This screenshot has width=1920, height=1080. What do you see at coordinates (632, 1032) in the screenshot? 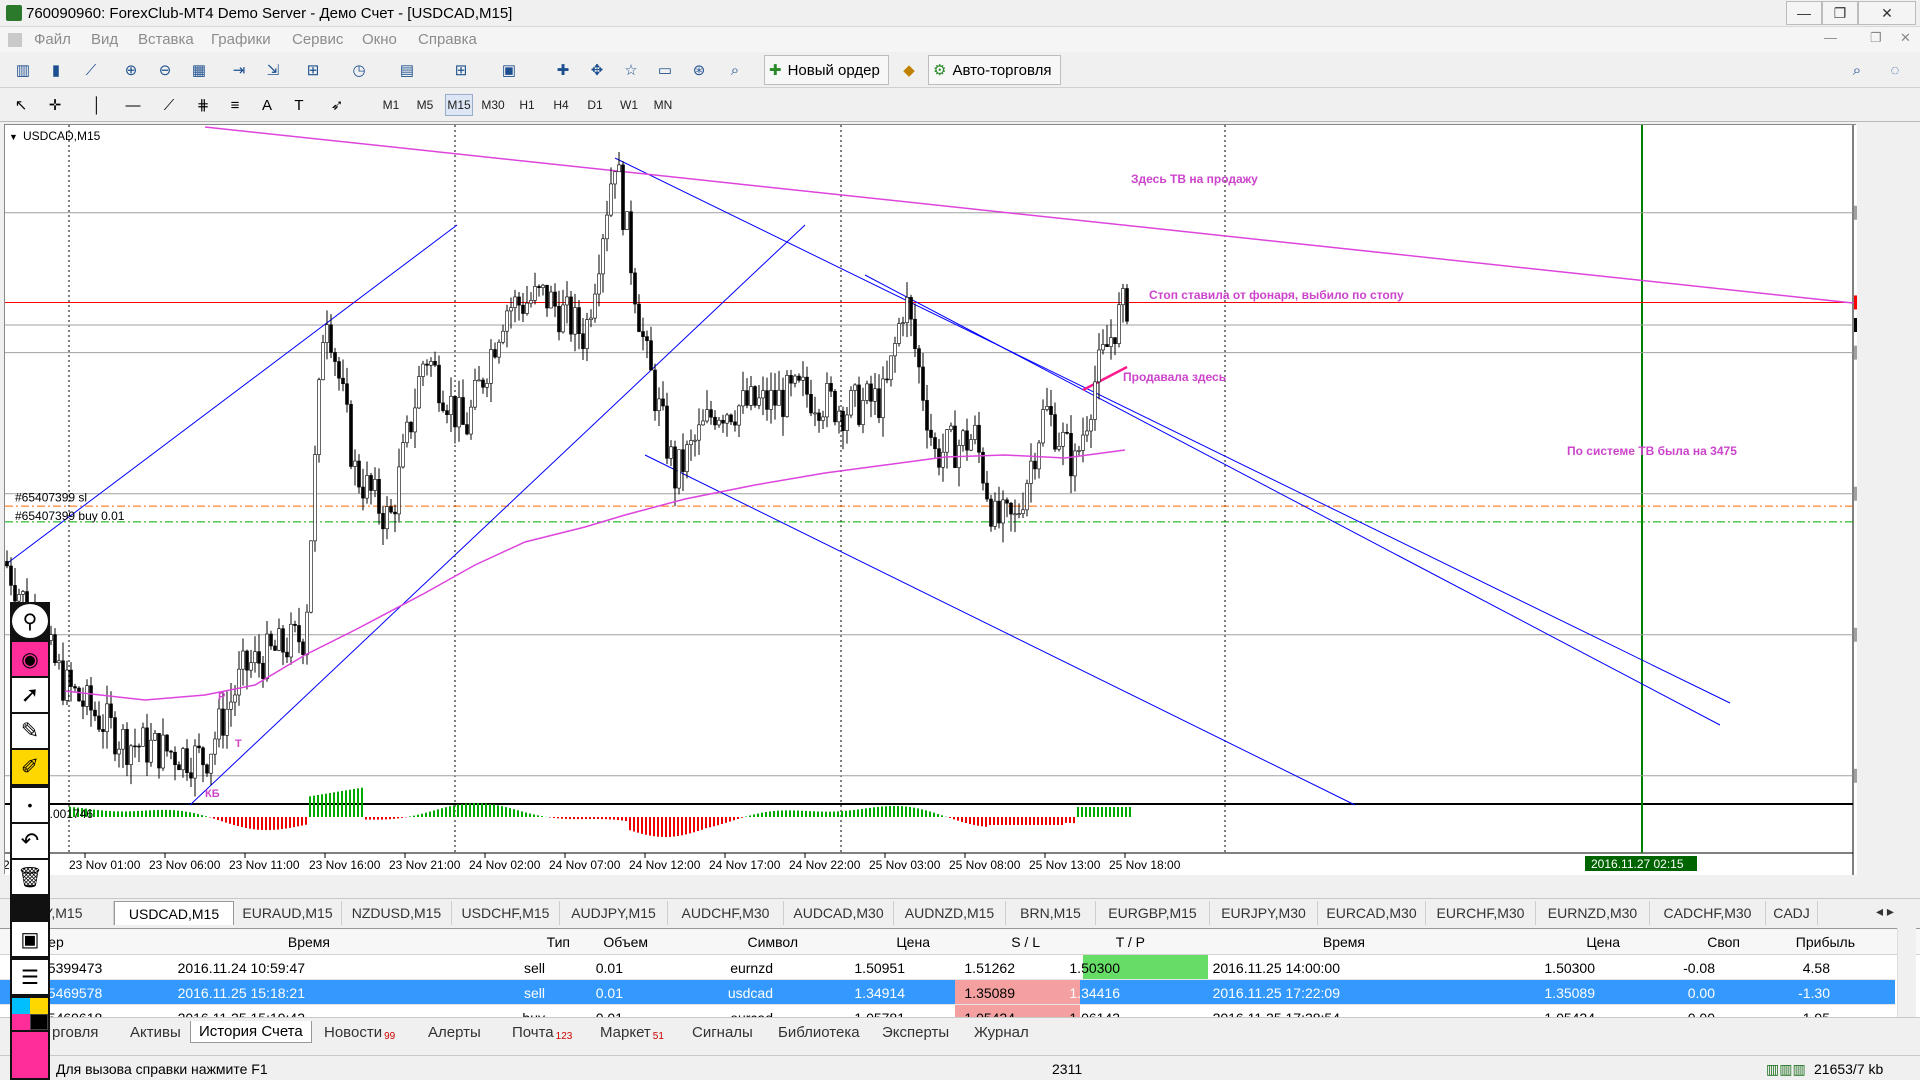
I see `terminal-tab: Маркет 51` at bounding box center [632, 1032].